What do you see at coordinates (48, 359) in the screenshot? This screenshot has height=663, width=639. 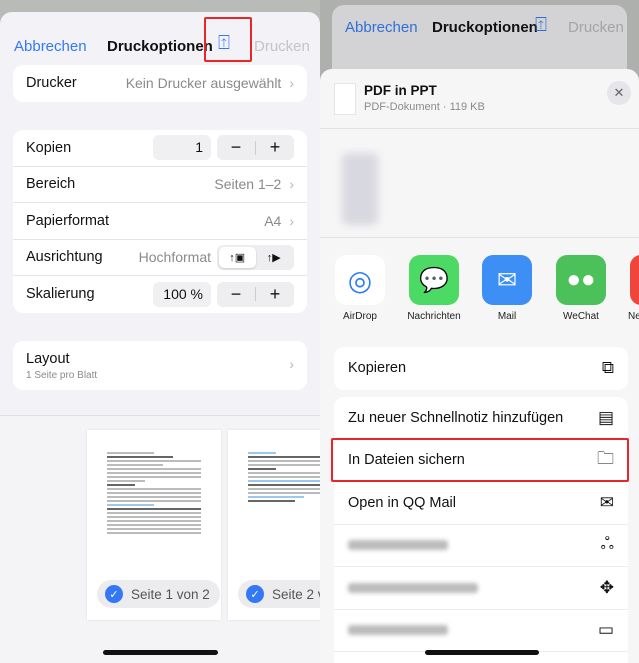 I see `layout-label: Layout` at bounding box center [48, 359].